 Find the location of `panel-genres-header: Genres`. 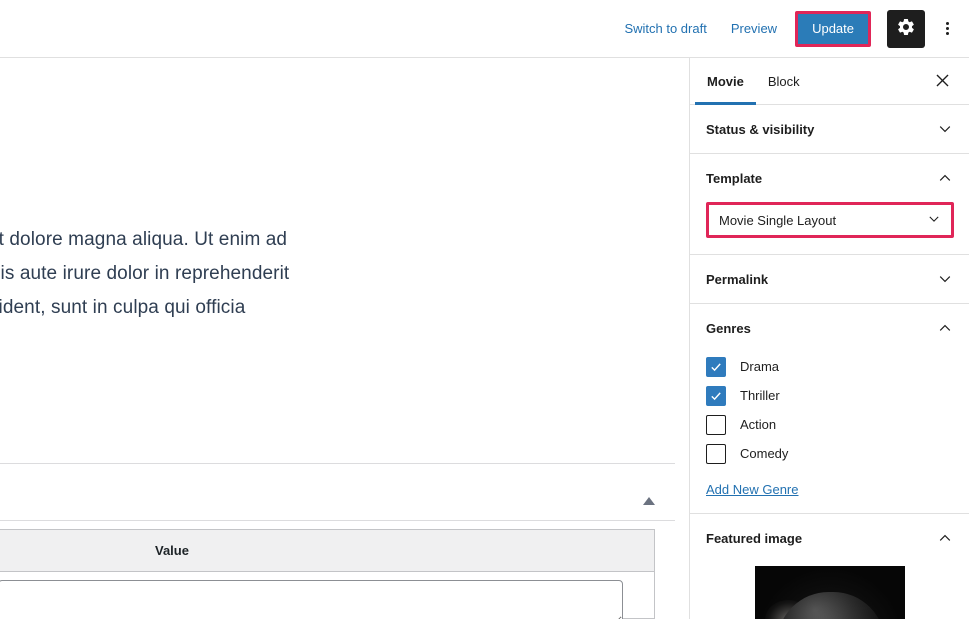

panel-genres-header: Genres is located at coordinates (829, 328).